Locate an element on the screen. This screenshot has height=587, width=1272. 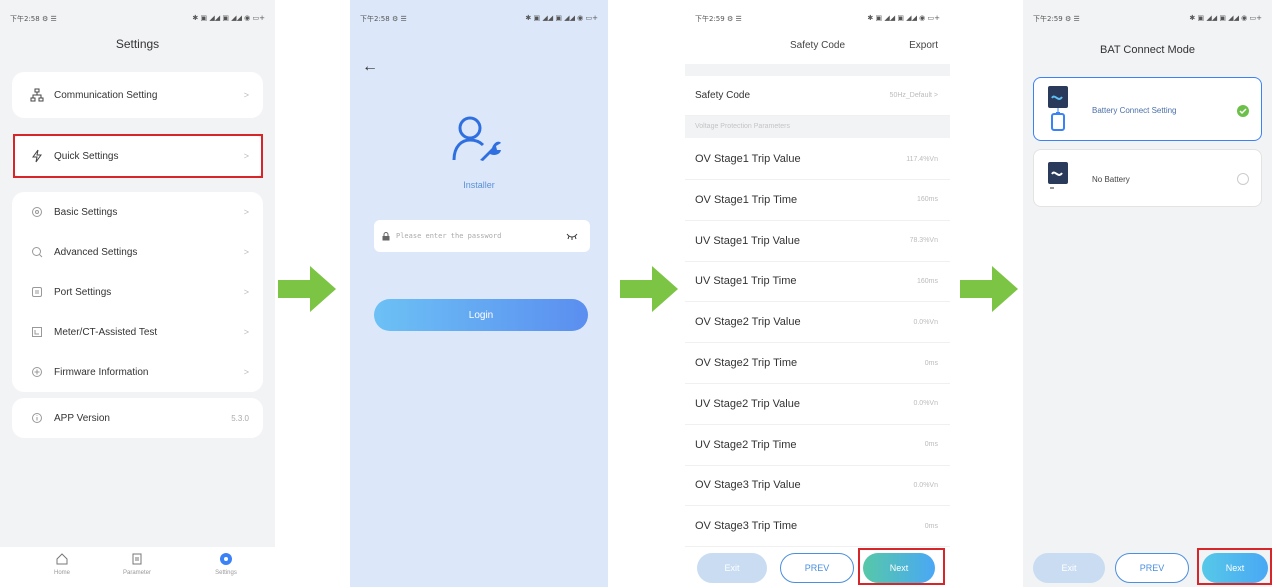
inverter-battery-icon is located at coordinates (1058, 108).